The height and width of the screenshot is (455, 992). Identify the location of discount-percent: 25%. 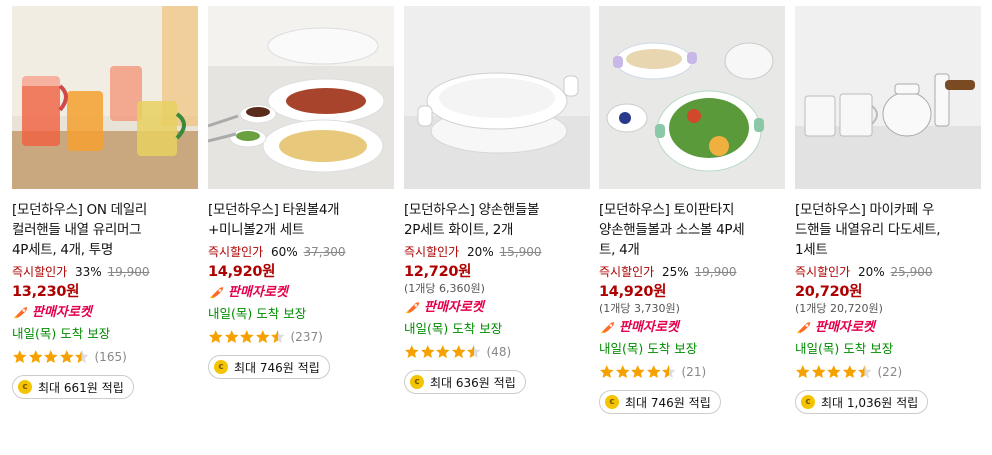
(675, 272).